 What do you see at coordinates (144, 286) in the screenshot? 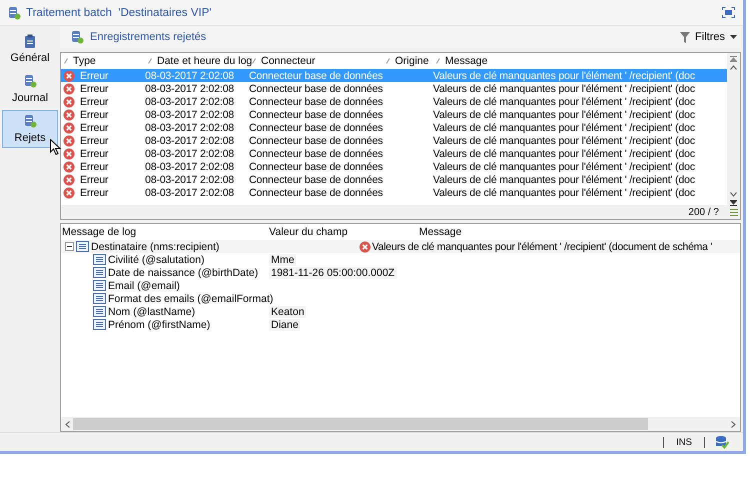
I see `tree-item: Email (@email)` at bounding box center [144, 286].